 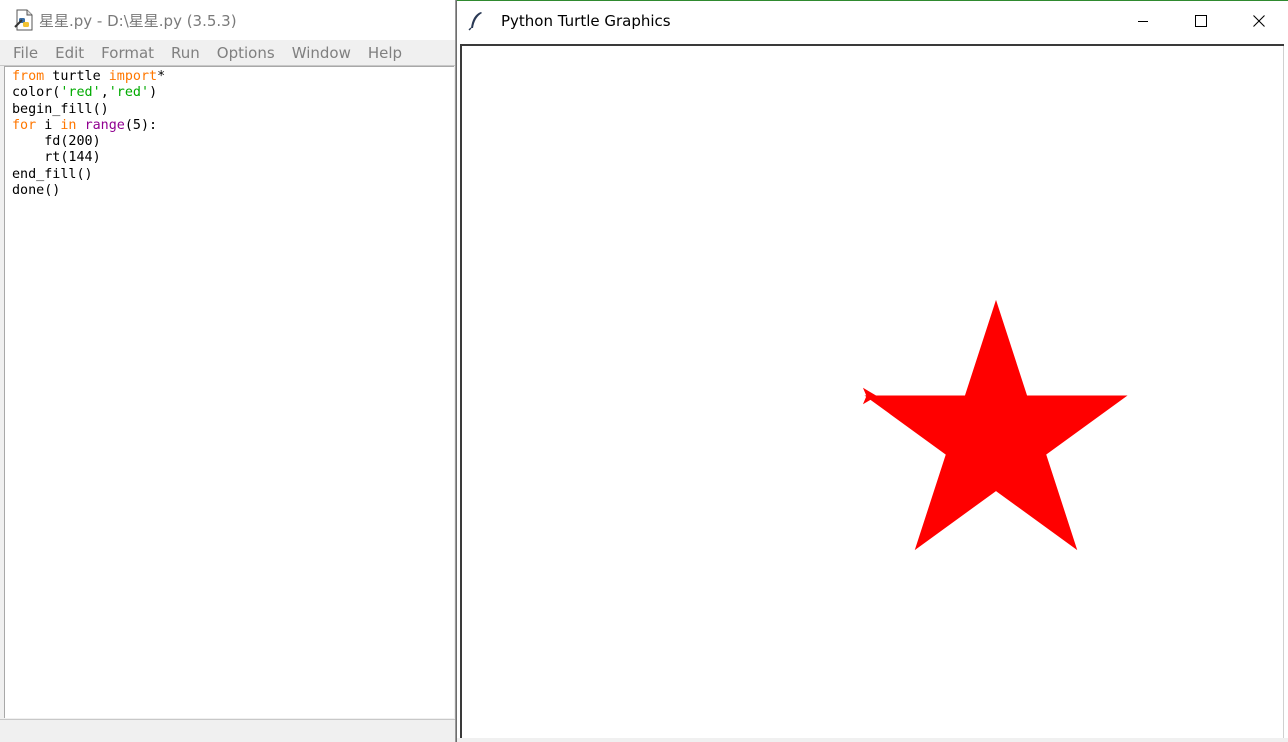 What do you see at coordinates (68, 125) in the screenshot?
I see `keyword-in: in` at bounding box center [68, 125].